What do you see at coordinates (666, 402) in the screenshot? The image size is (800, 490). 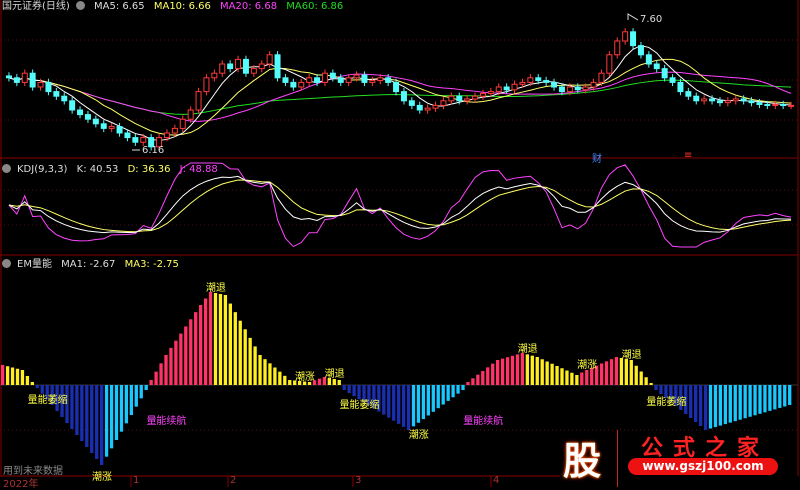 I see `em-signal-label: 量能萎缩` at bounding box center [666, 402].